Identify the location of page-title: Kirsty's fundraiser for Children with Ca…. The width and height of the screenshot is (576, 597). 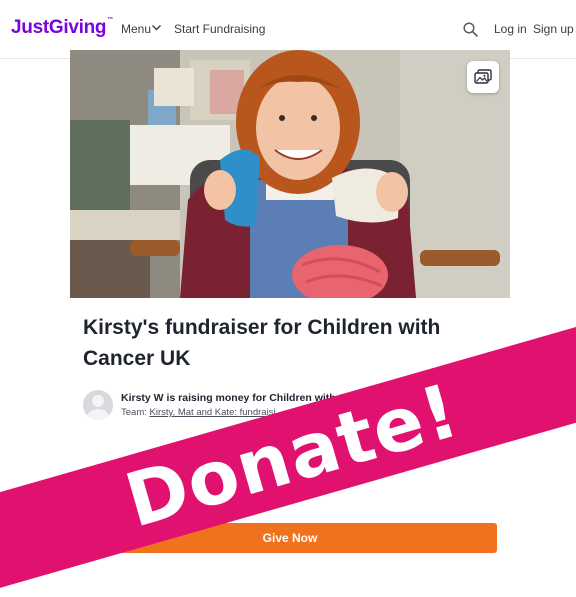
(262, 343).